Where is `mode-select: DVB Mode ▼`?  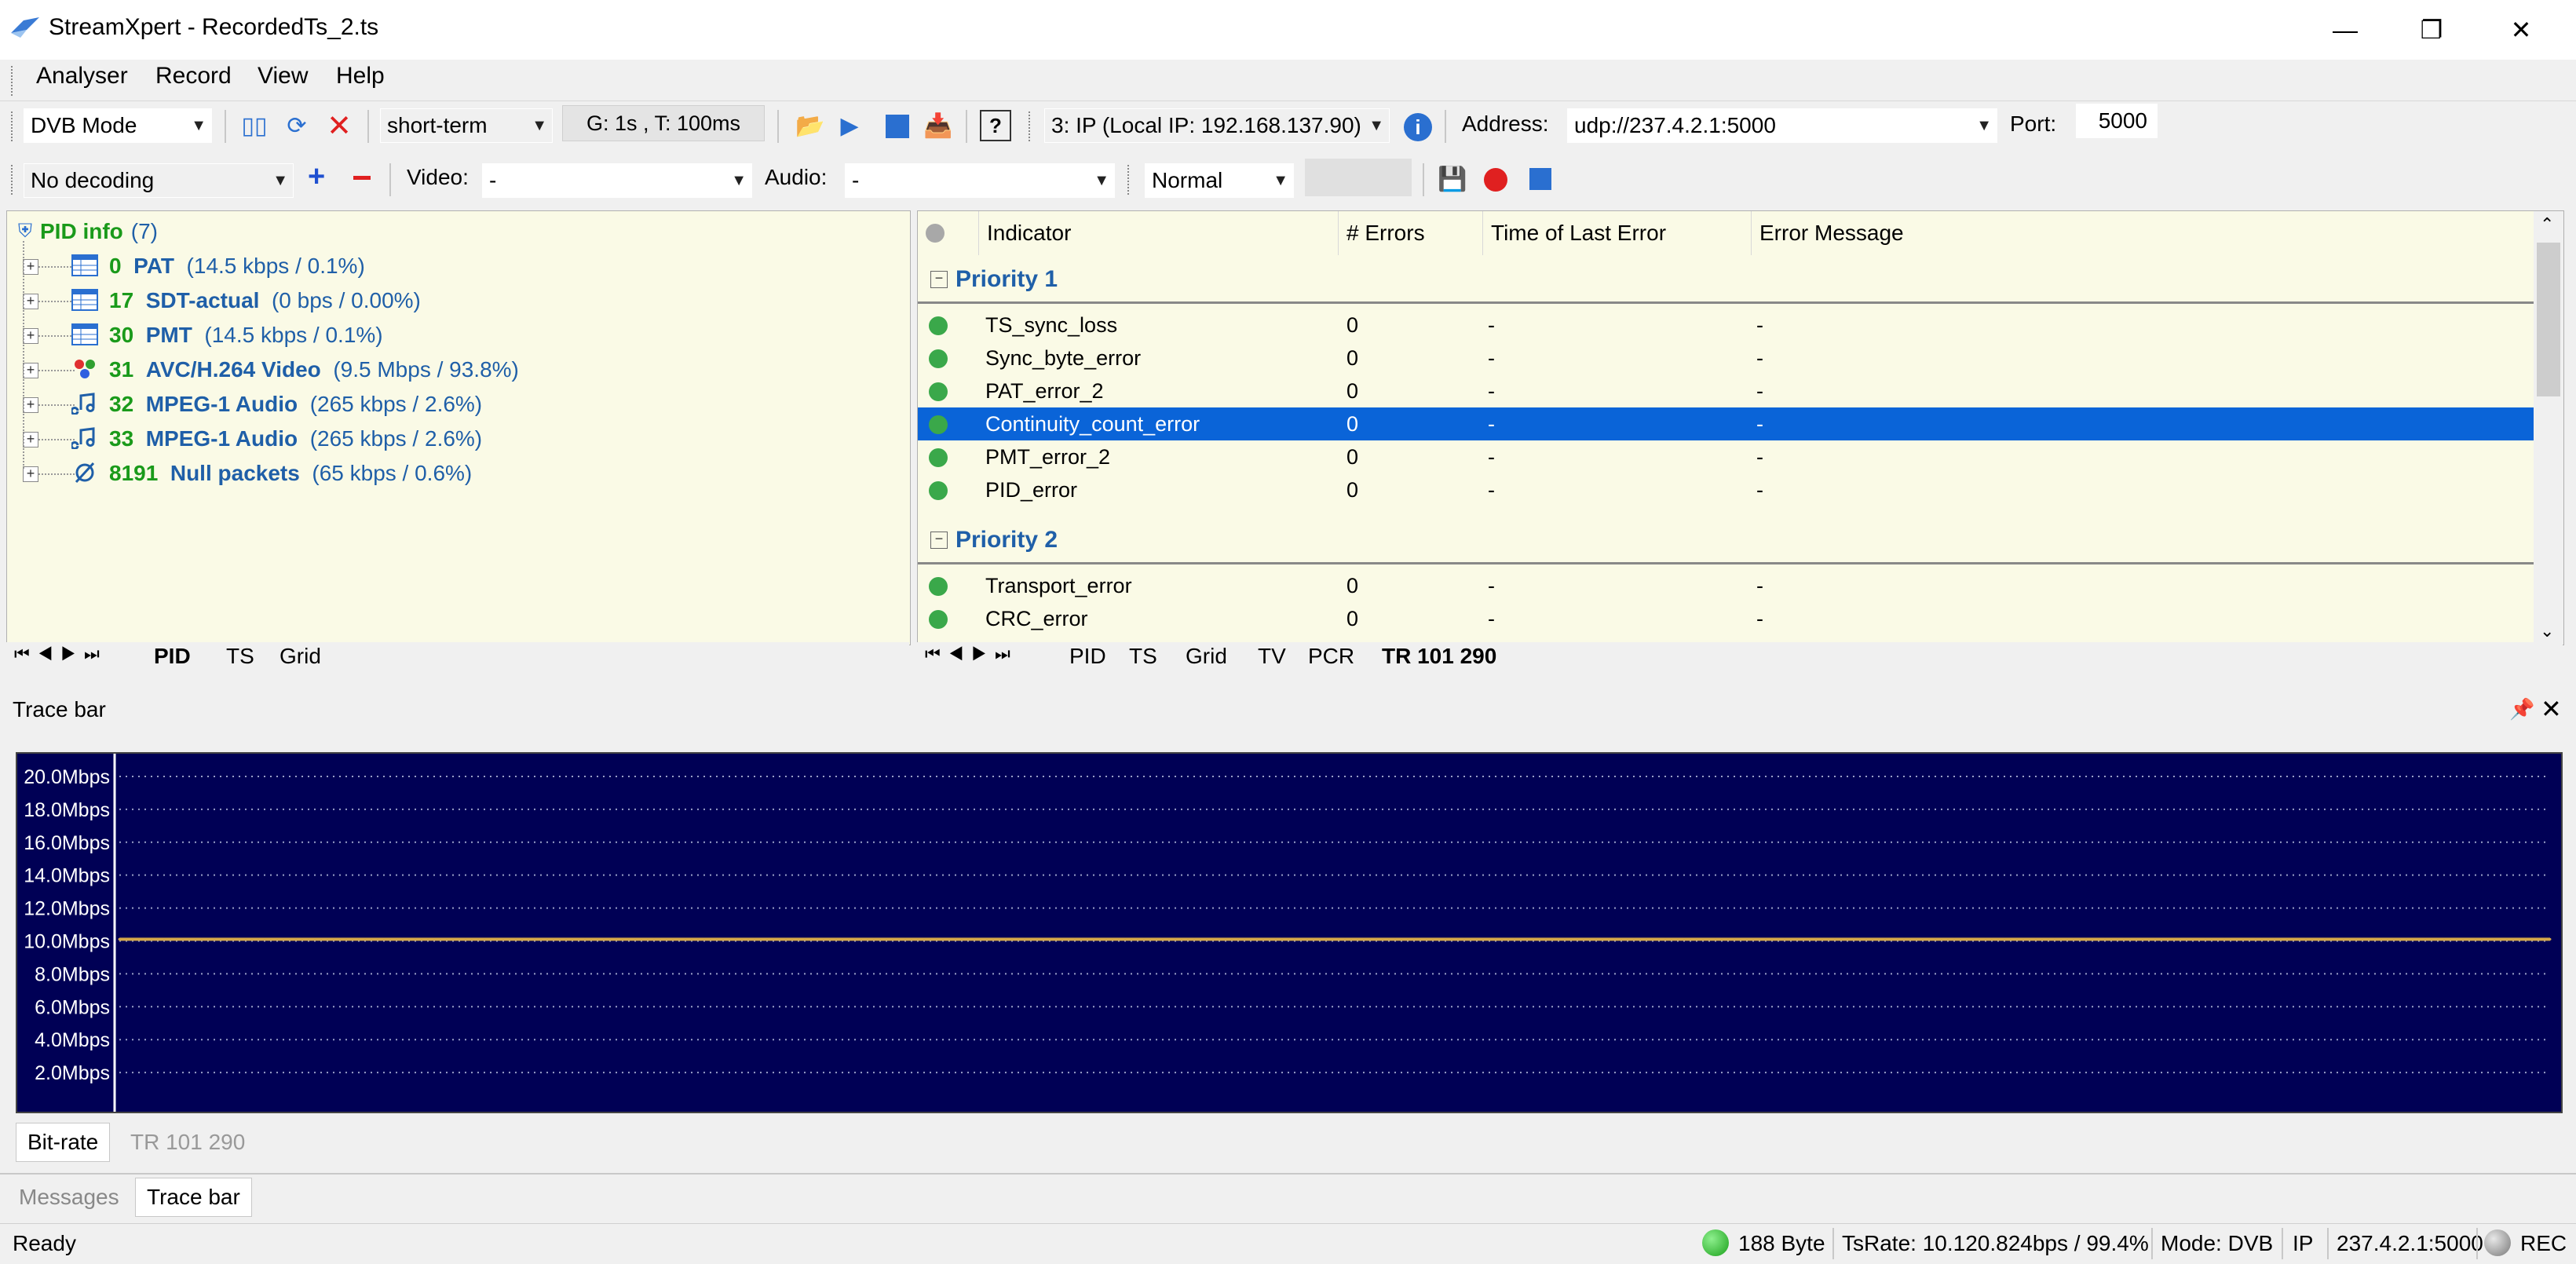 mode-select: DVB Mode ▼ is located at coordinates (118, 125).